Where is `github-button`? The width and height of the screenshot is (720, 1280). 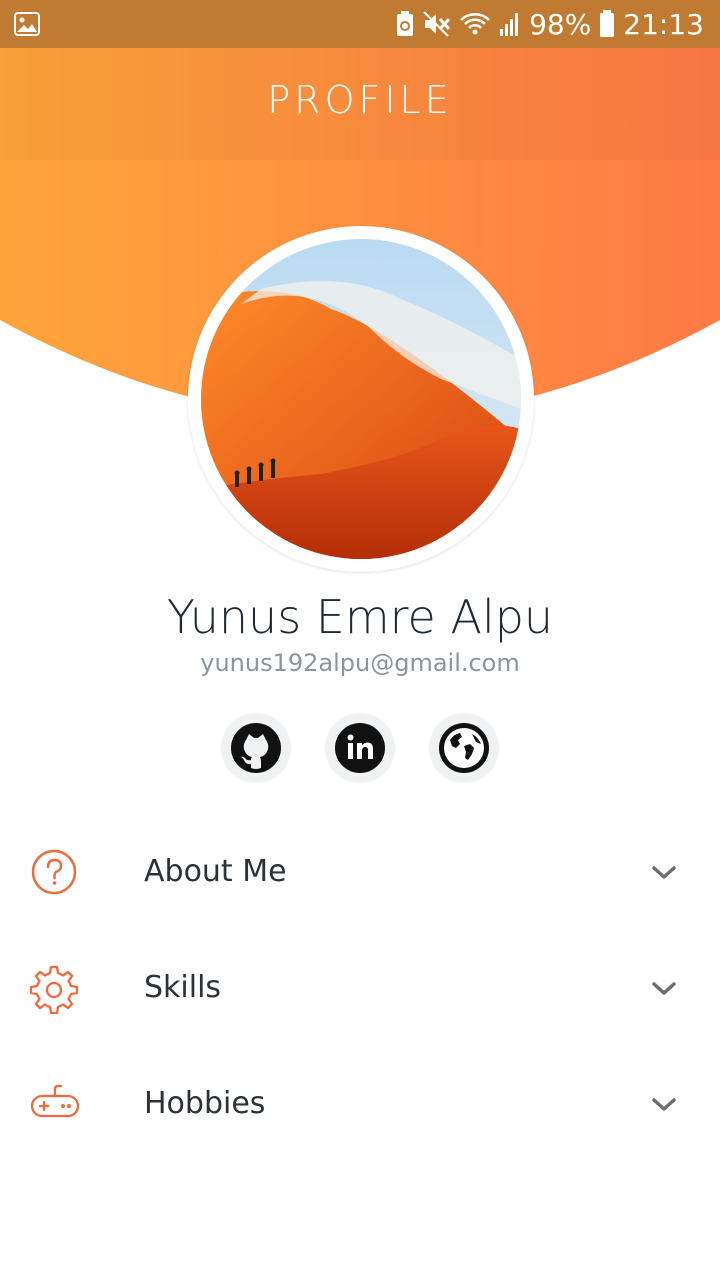
github-button is located at coordinates (256, 748).